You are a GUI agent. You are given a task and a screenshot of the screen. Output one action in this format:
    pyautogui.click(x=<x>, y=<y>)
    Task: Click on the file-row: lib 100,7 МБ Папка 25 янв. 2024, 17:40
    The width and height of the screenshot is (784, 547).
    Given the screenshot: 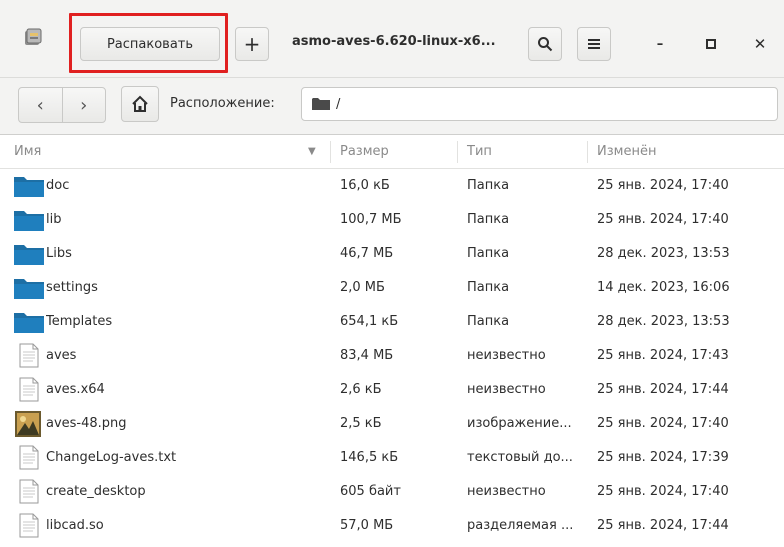 What is the action you would take?
    pyautogui.click(x=392, y=220)
    